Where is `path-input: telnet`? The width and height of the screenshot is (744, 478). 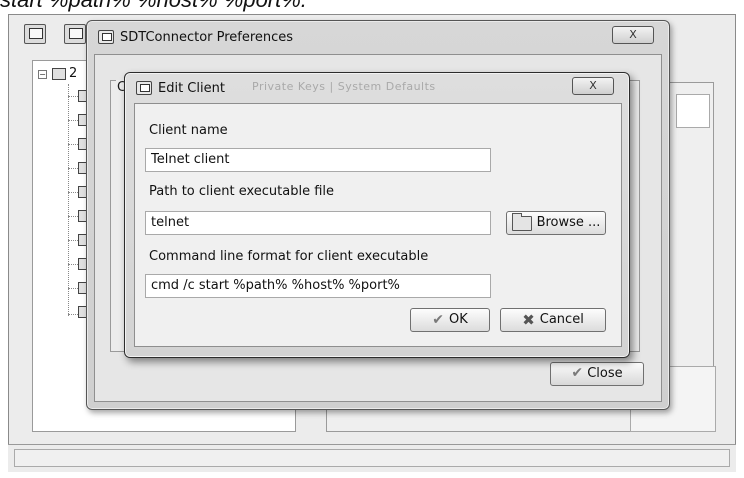
path-input: telnet is located at coordinates (318, 223).